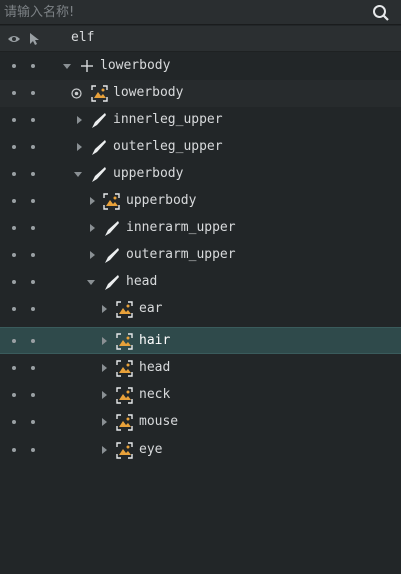 This screenshot has width=401, height=574. I want to click on tree-row: innerarm_upper, so click(200, 228).